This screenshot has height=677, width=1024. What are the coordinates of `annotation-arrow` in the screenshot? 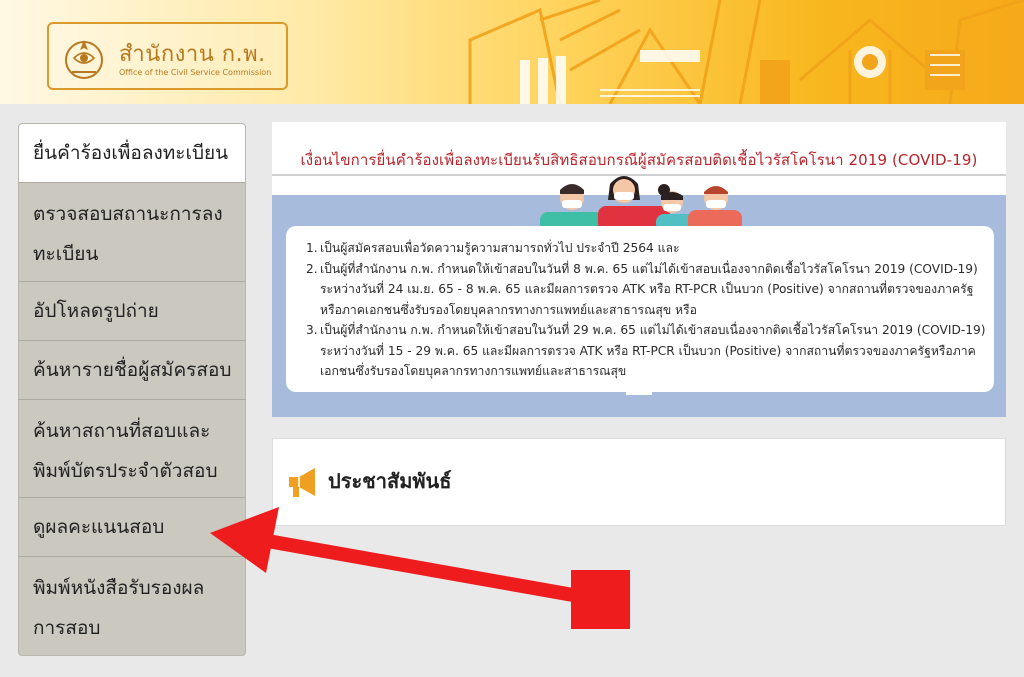 It's located at (401, 556).